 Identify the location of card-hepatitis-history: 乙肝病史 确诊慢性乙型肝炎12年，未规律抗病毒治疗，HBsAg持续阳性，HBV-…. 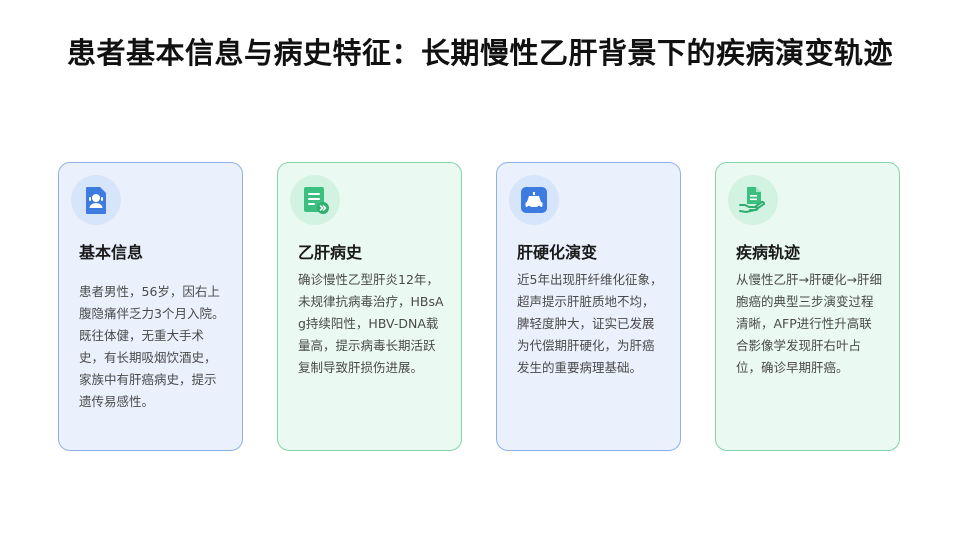
(369, 306).